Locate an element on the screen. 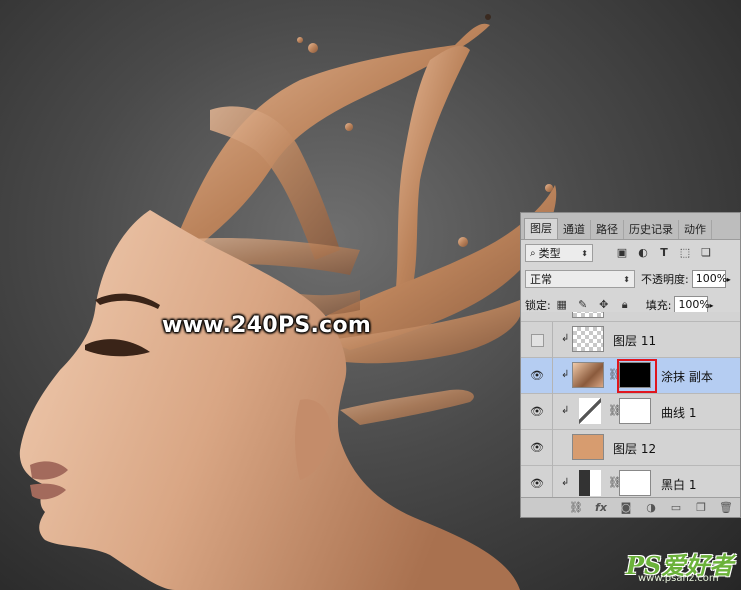 This screenshot has height=590, width=741. lock-label: 锁定: is located at coordinates (538, 305).